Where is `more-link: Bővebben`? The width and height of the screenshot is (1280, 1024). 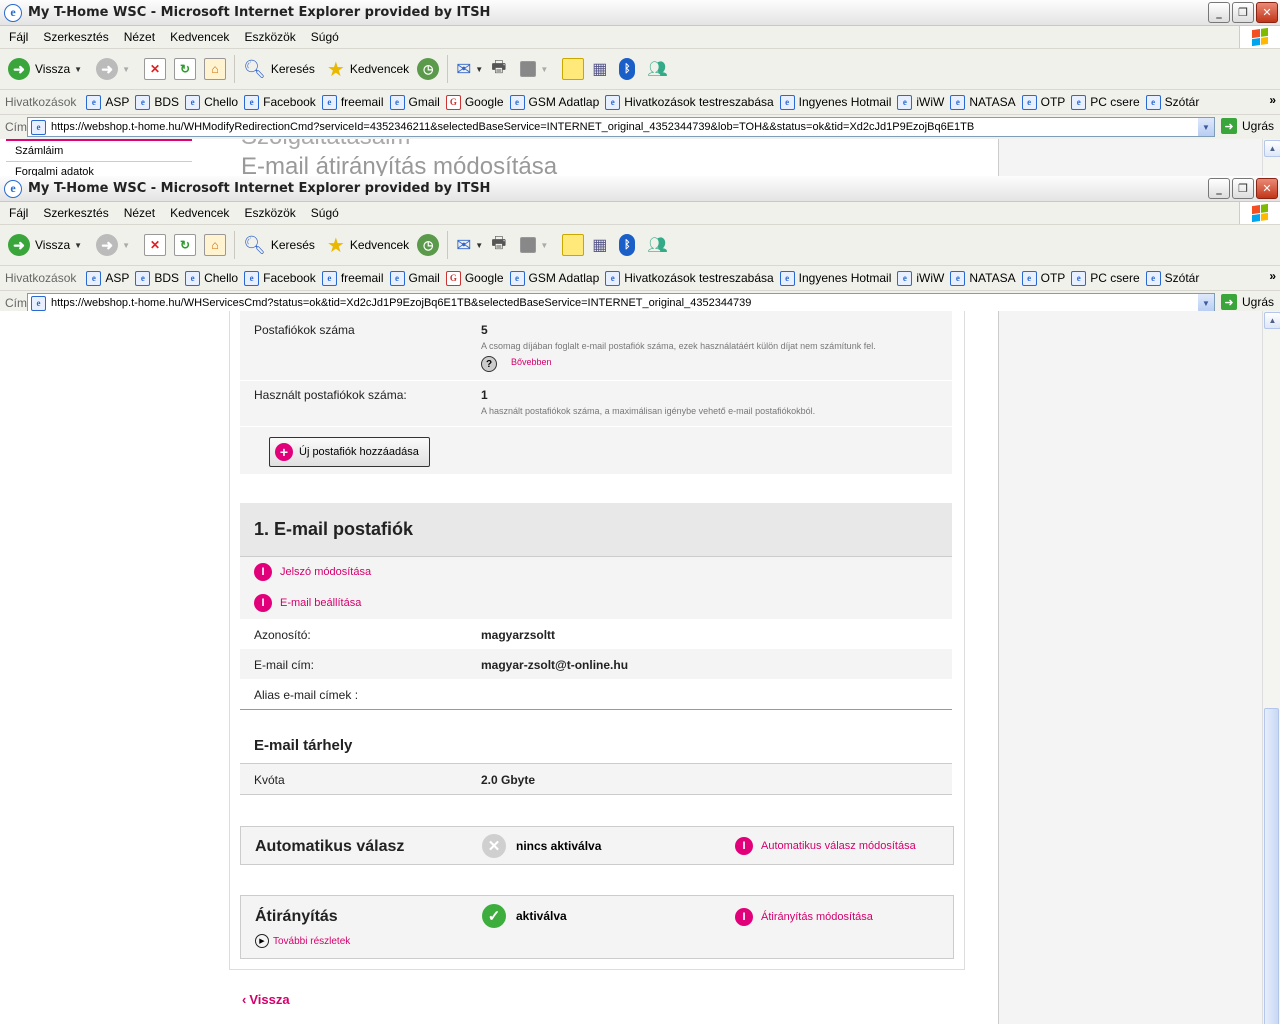
more-link: Bővebben is located at coordinates (531, 362).